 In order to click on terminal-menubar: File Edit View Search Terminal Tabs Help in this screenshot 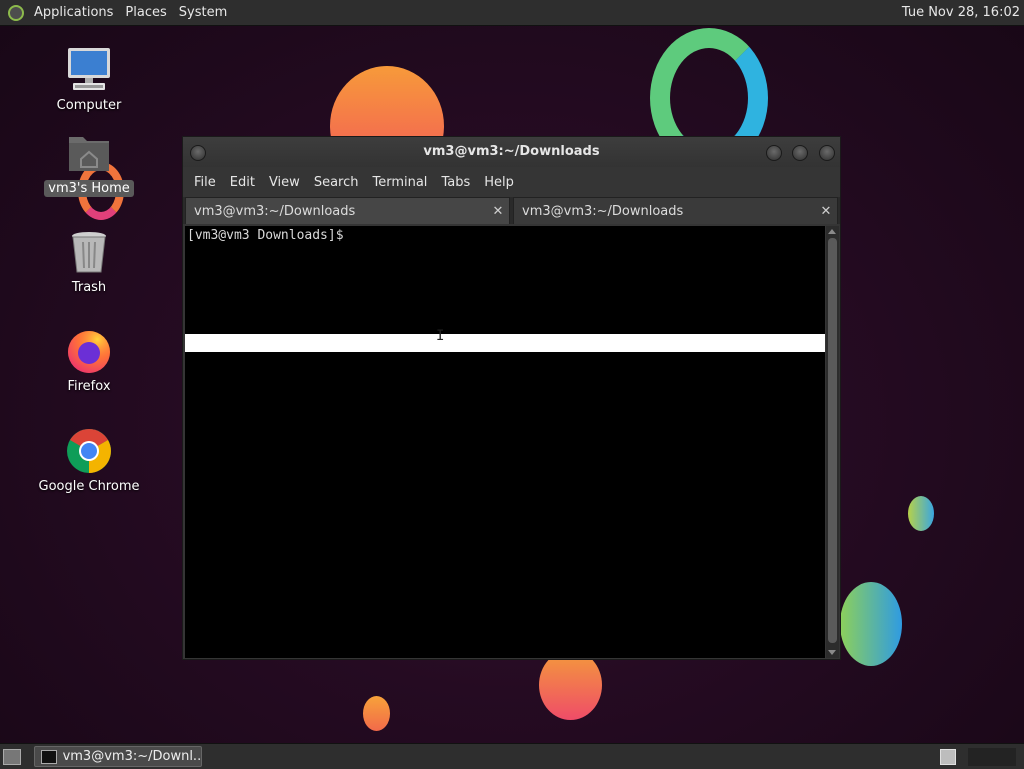, I will do `click(511, 182)`.